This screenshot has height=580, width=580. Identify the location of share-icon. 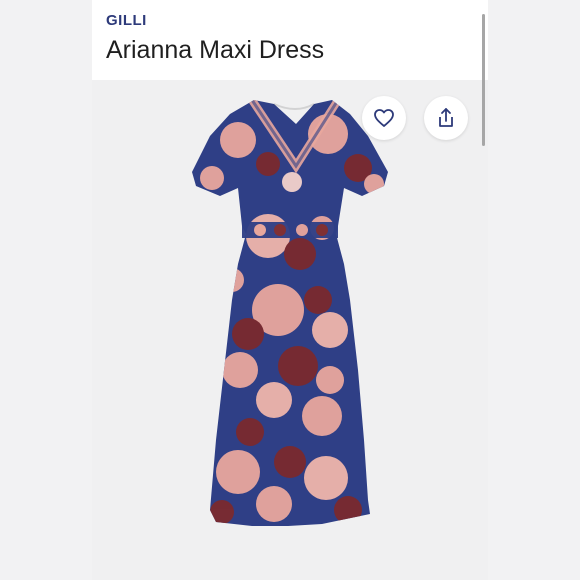
(446, 117).